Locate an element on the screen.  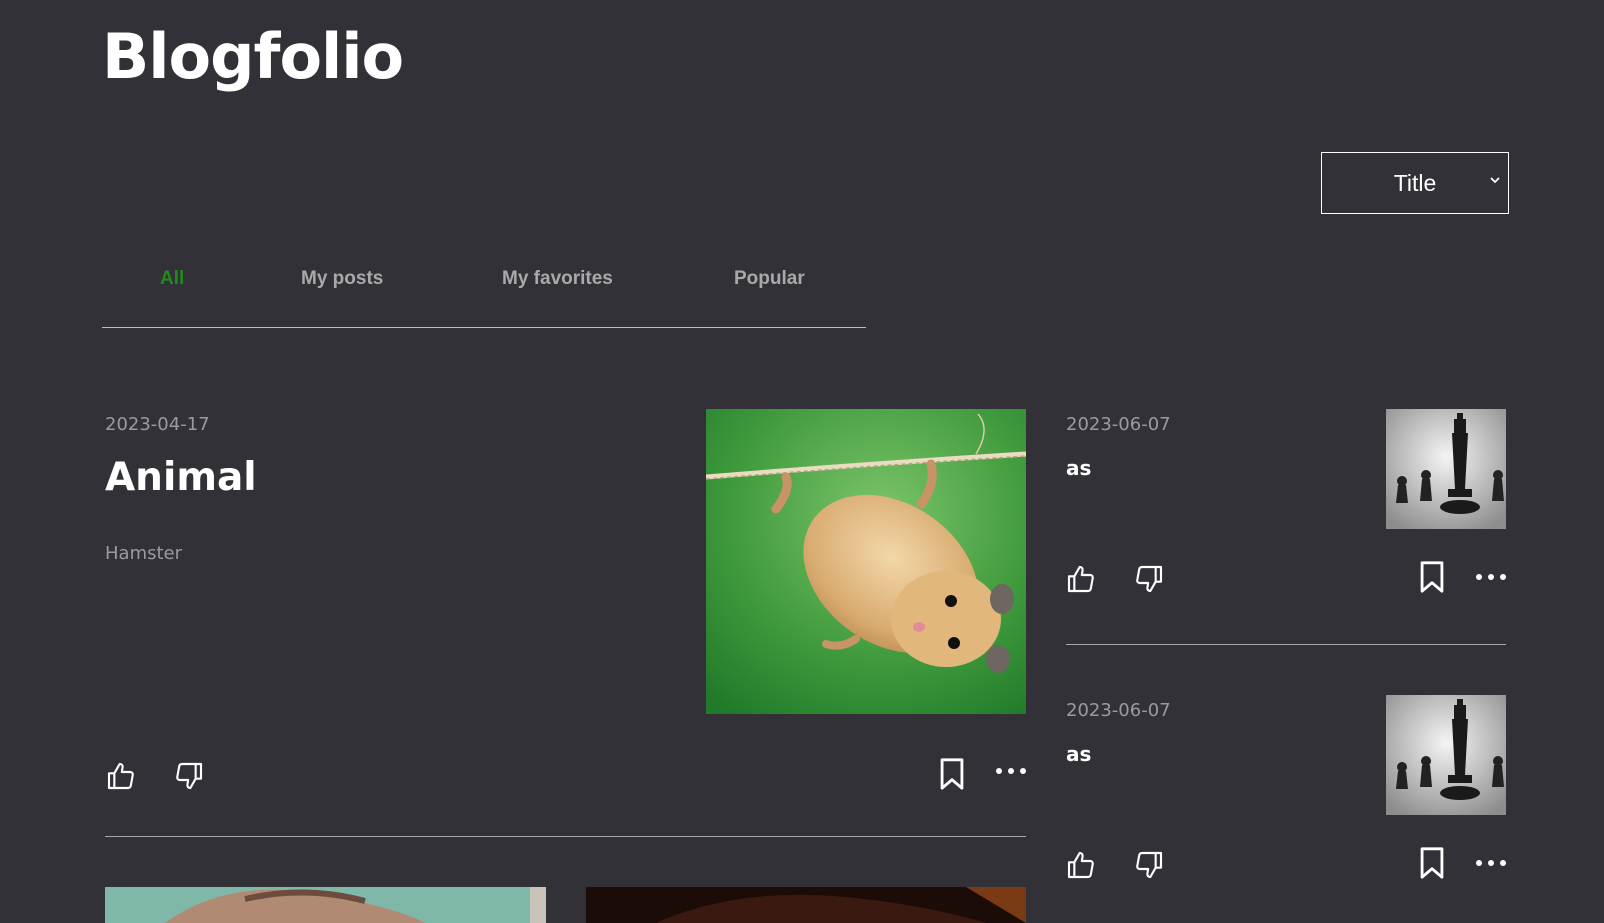
post-image-hamster is located at coordinates (866, 561).